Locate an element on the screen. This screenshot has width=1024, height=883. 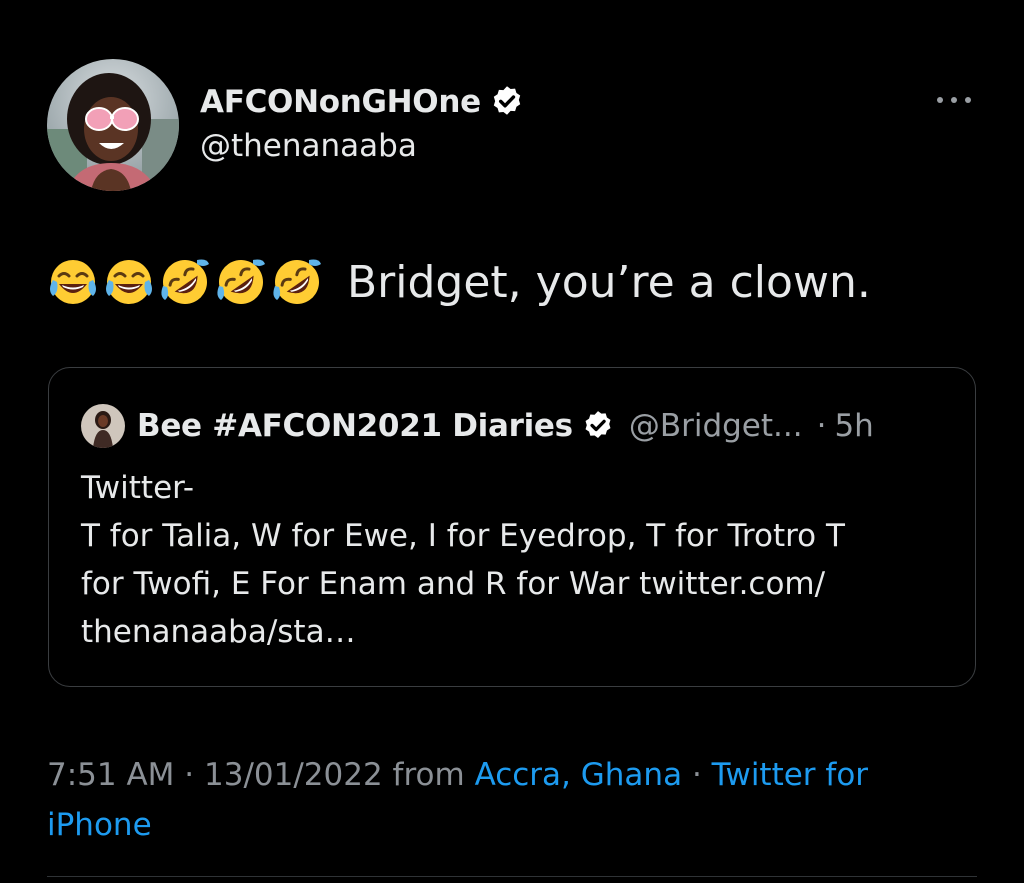
emoji-row is located at coordinates (187, 282).